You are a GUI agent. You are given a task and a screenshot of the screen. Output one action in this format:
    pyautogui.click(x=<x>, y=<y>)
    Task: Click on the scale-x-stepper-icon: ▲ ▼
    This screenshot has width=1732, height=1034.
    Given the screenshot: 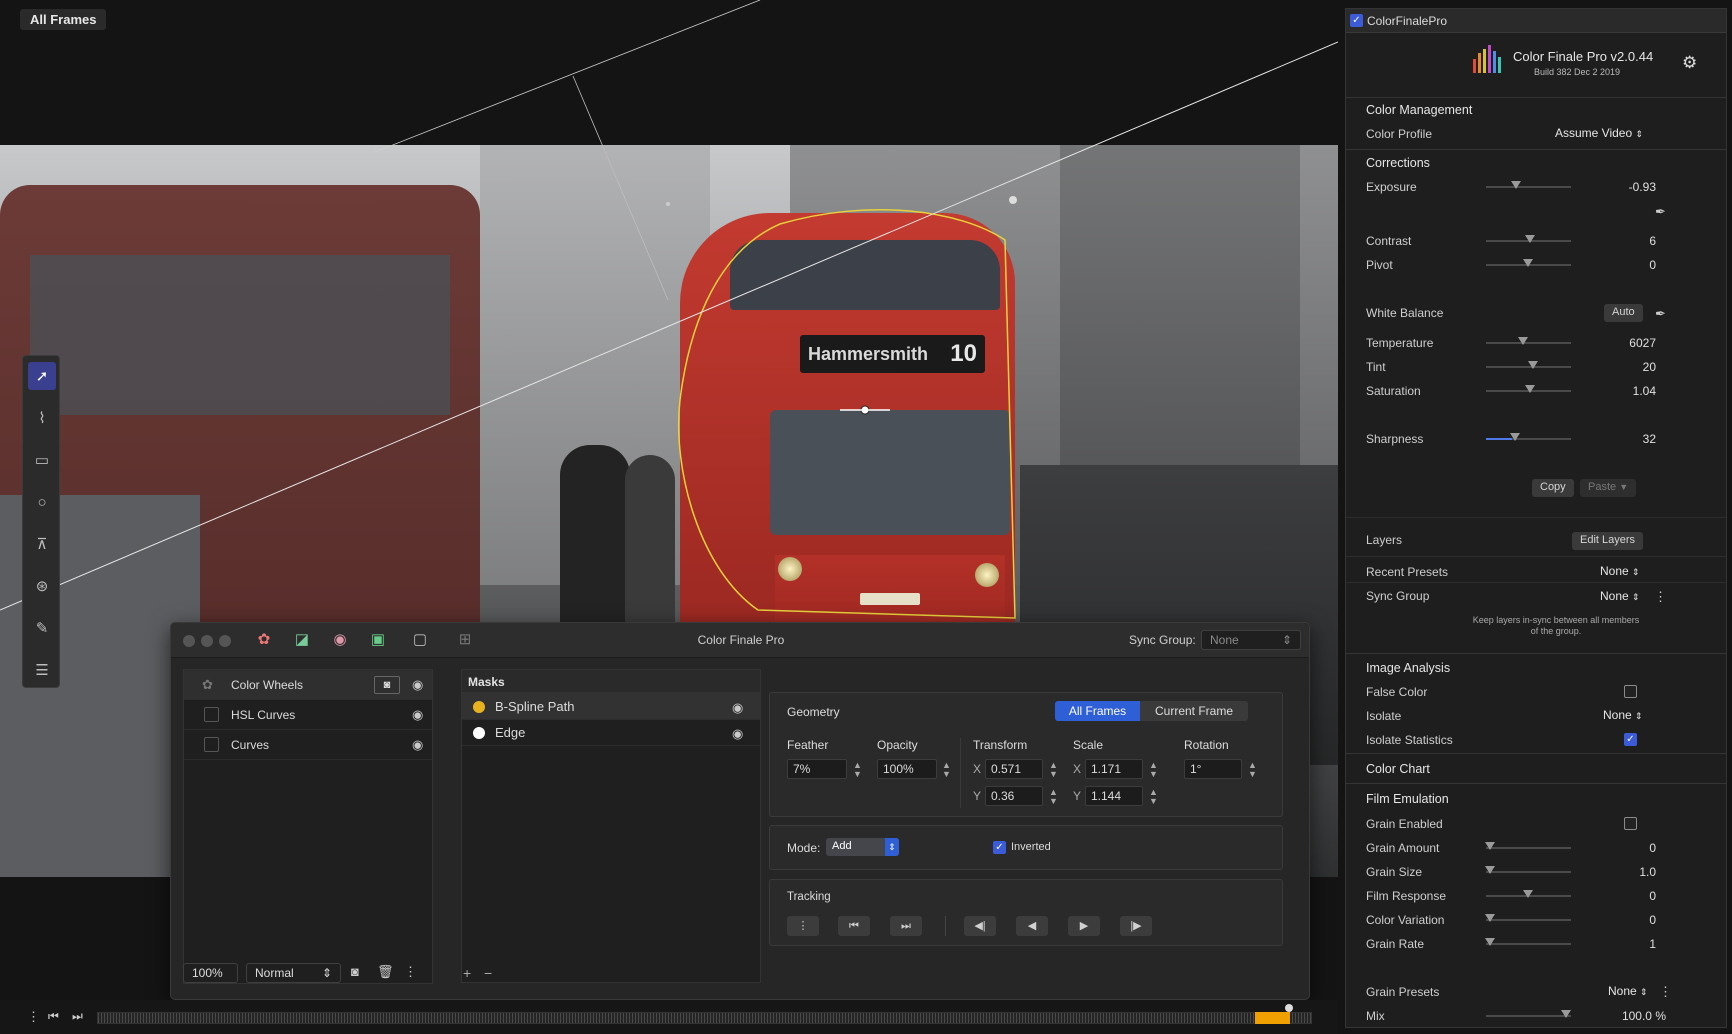 What is the action you would take?
    pyautogui.click(x=1153, y=770)
    